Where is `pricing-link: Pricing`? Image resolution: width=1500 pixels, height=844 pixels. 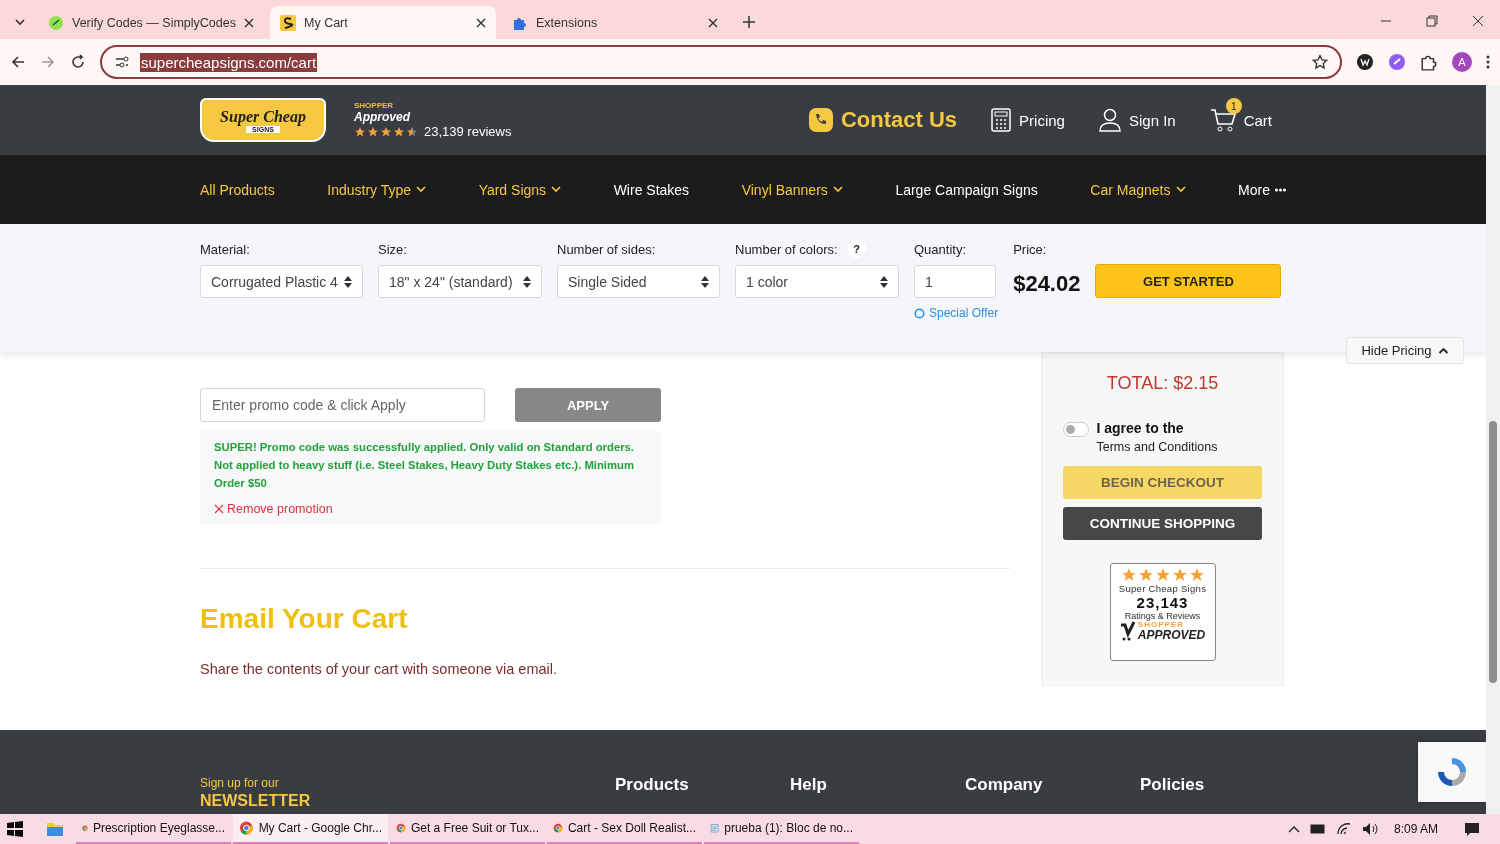 pricing-link: Pricing is located at coordinates (1028, 120).